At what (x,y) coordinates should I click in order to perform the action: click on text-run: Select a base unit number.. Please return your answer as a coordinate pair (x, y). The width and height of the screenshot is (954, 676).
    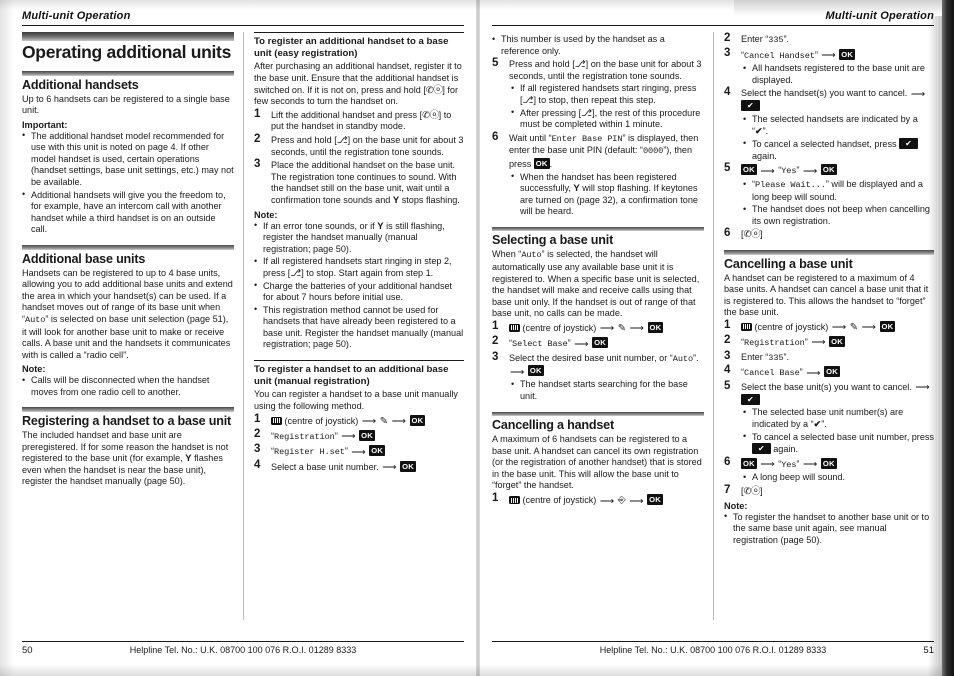
    Looking at the image, I should click on (325, 466).